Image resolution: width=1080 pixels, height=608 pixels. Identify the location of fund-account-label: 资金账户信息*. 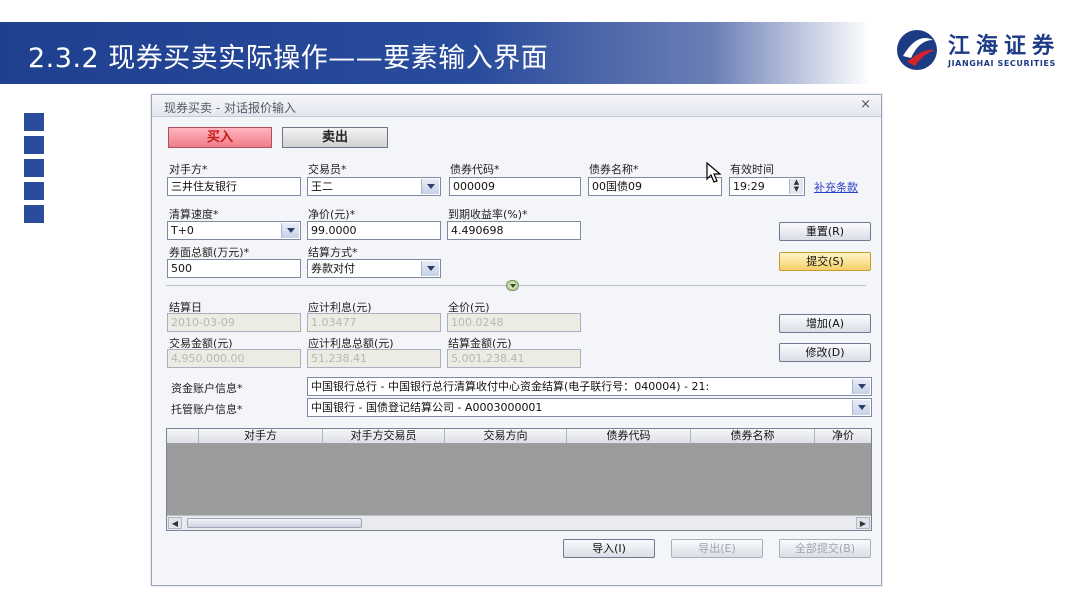
(207, 388).